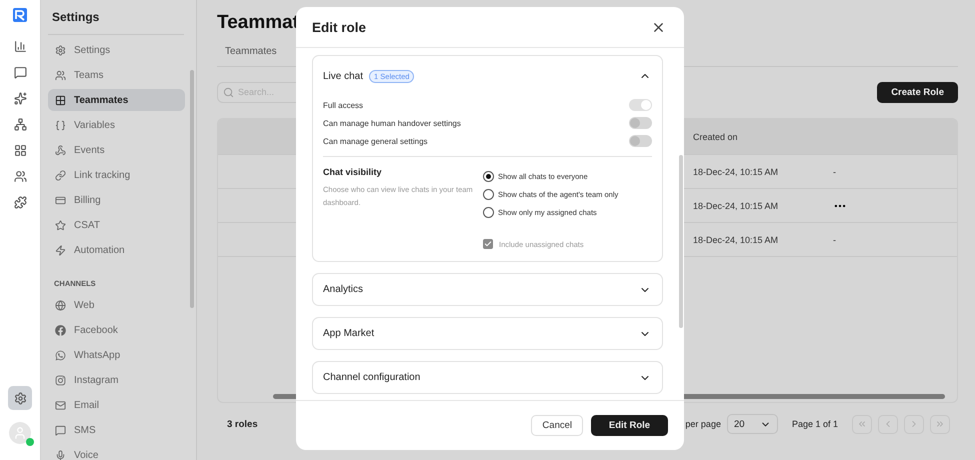  Describe the element at coordinates (116, 150) in the screenshot. I see `sidebar-item: Events` at that location.